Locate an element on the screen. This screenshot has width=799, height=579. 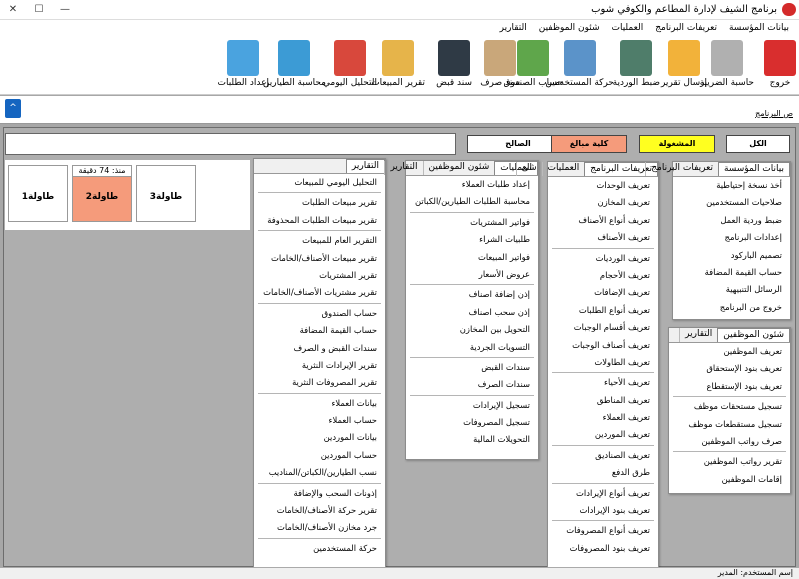
menu-item: تعريف أنواع الإيرادات is located at coordinates (603, 493).